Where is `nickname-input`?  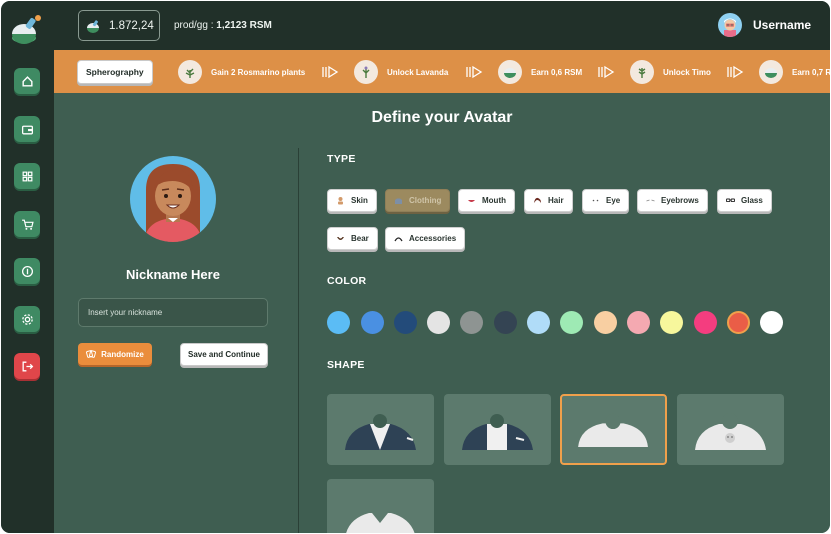
nickname-input is located at coordinates (173, 312).